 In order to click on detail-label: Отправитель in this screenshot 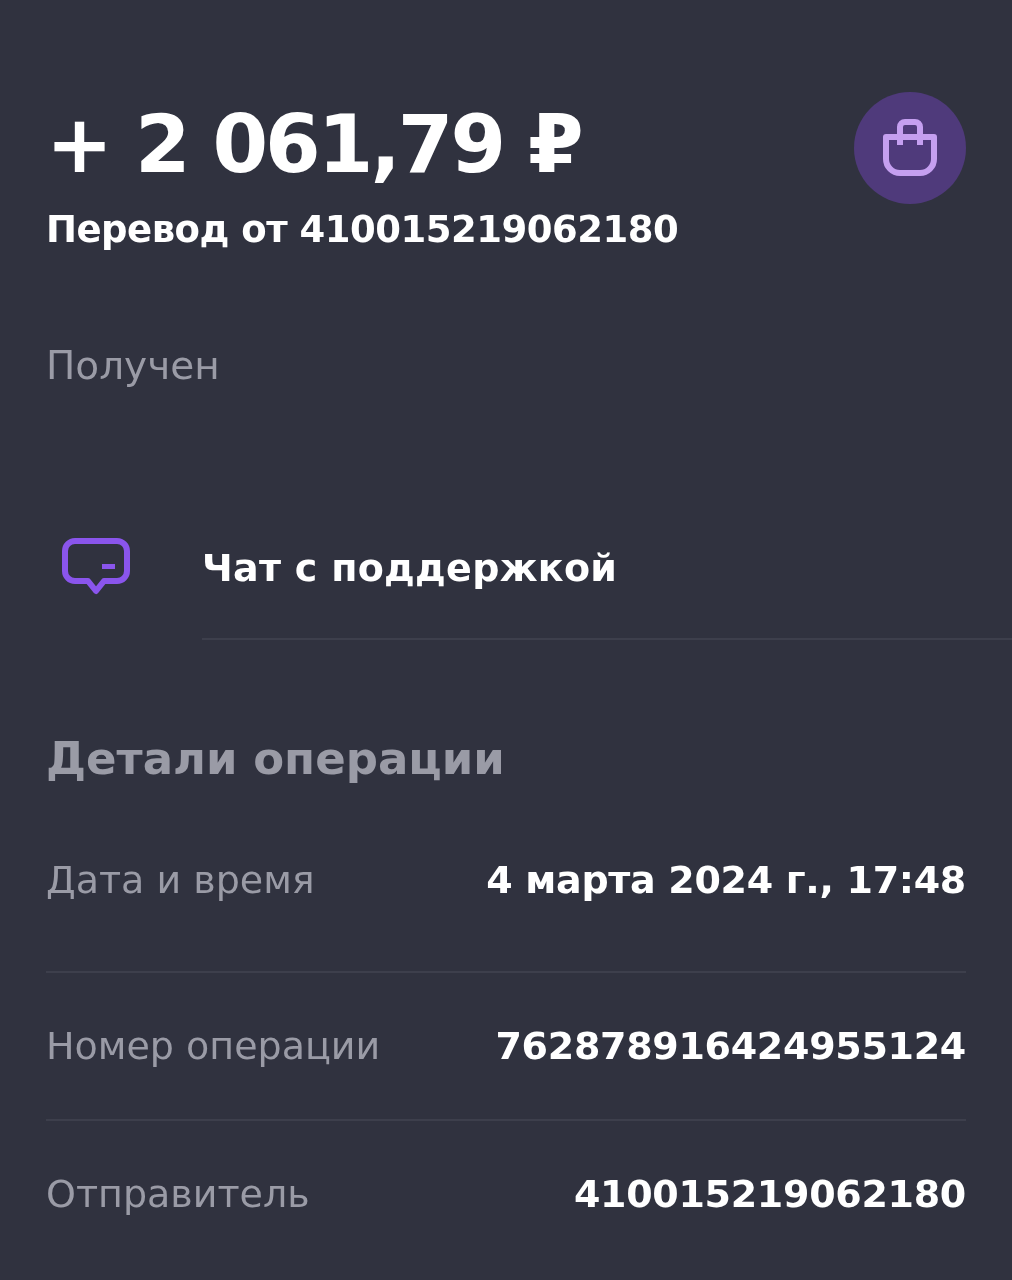, I will do `click(178, 1194)`.